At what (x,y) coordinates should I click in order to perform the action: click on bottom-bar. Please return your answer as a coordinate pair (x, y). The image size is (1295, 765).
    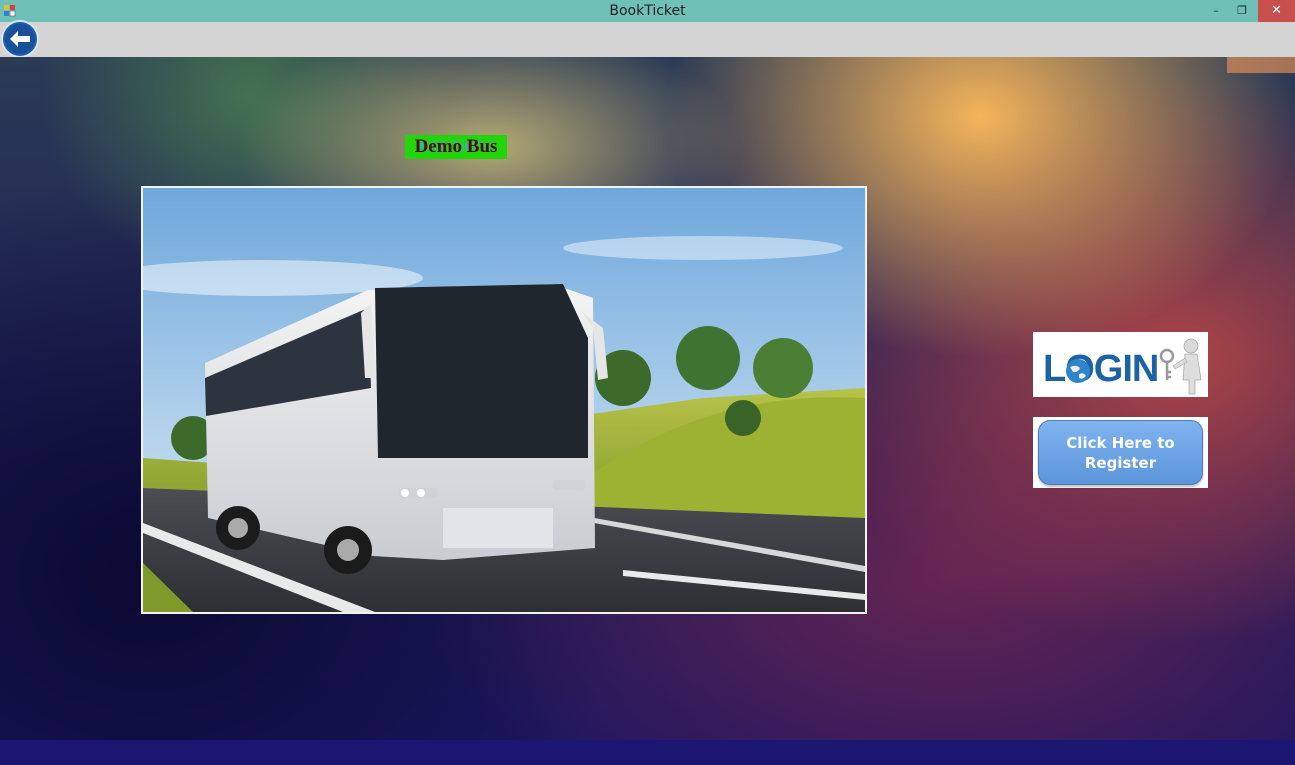
    Looking at the image, I should click on (647, 752).